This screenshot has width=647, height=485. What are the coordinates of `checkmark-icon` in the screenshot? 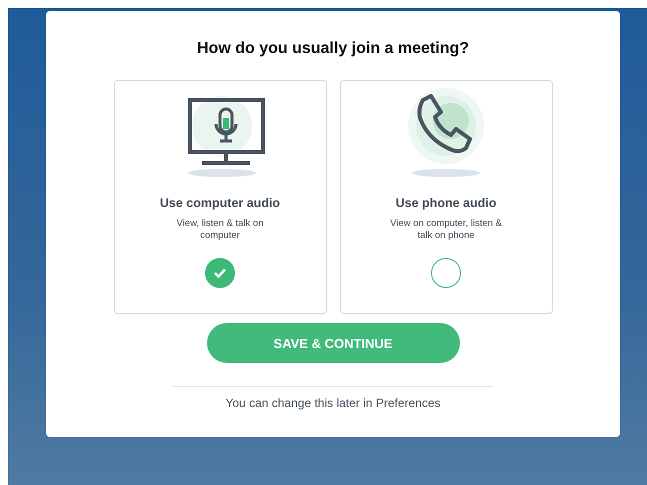 It's located at (220, 273).